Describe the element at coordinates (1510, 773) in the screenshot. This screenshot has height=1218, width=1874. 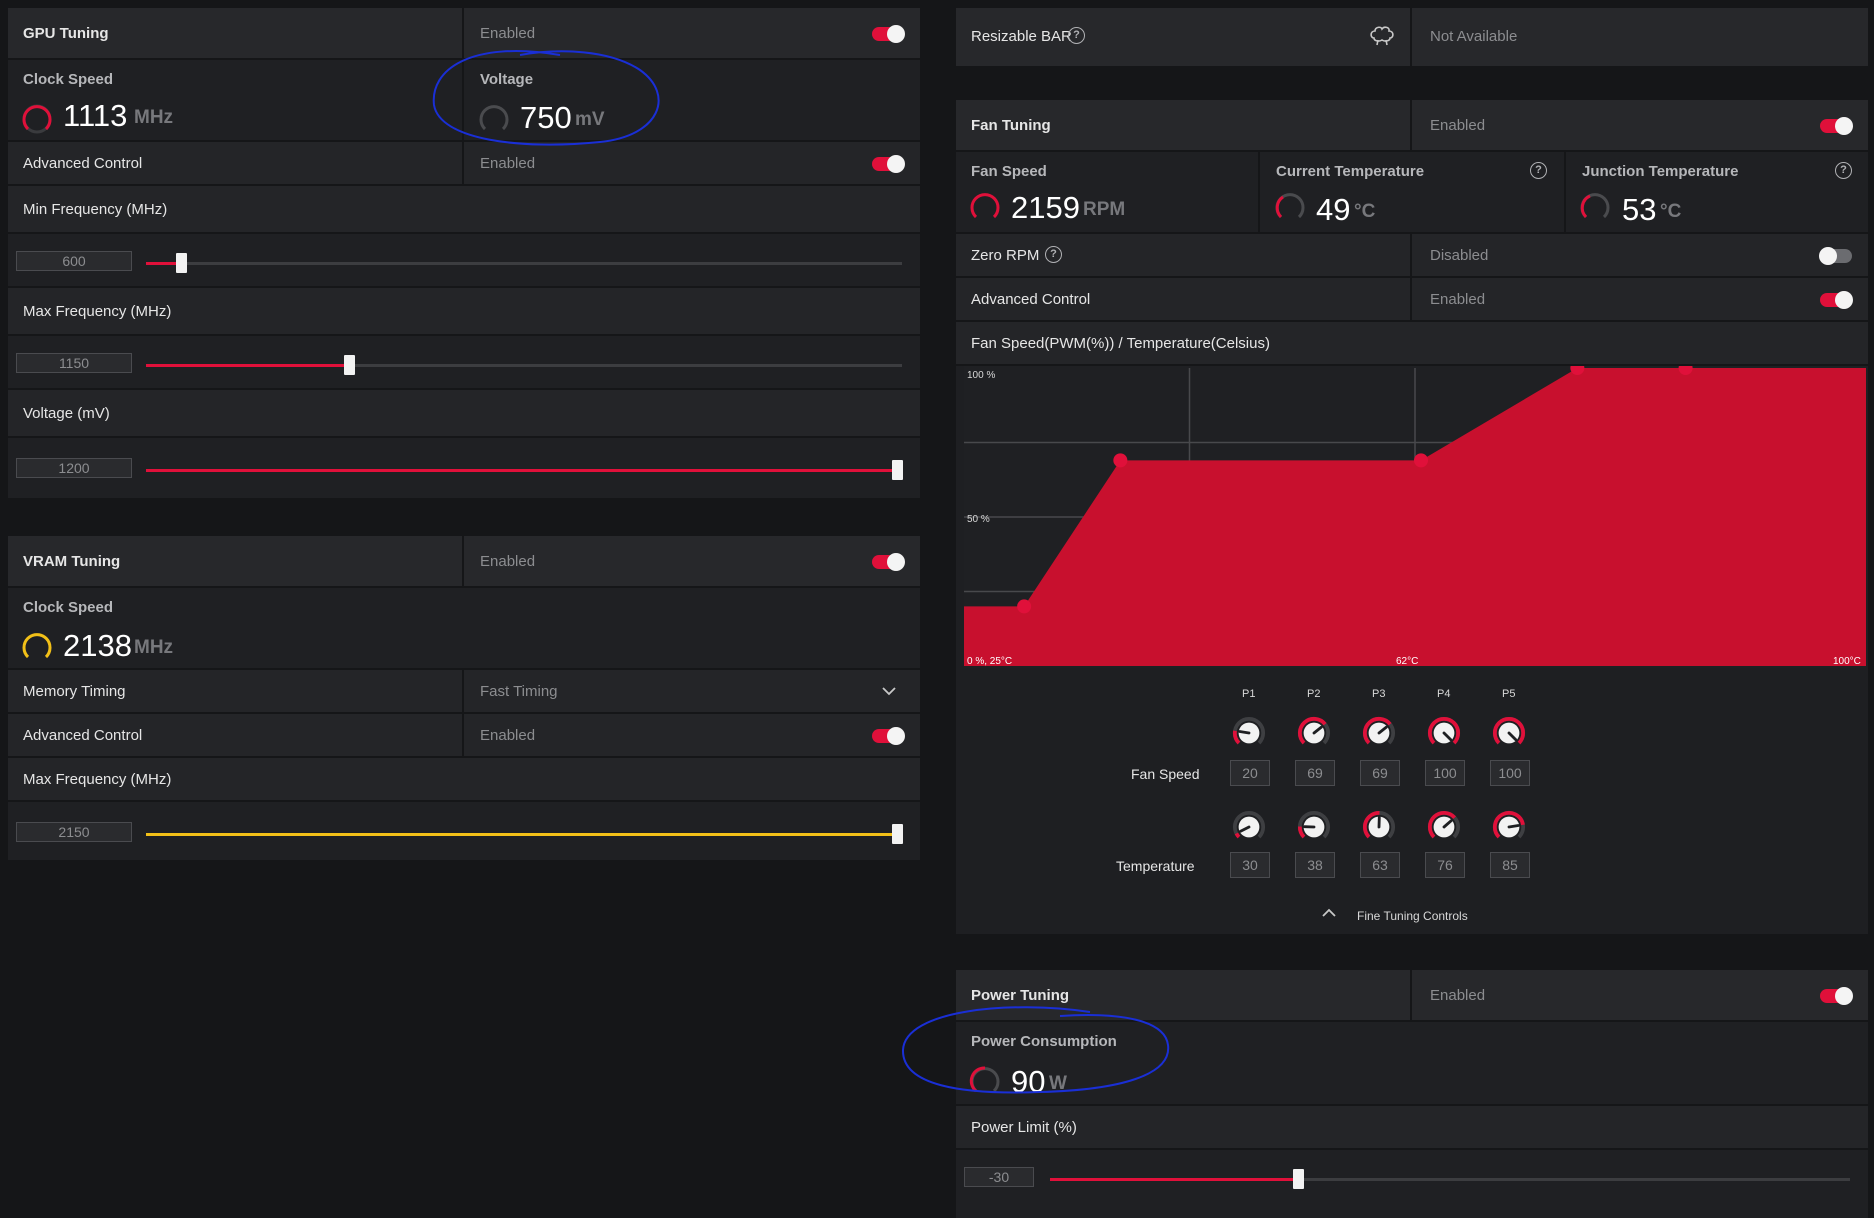
I see `fan-speed-input-p5: 100` at that location.